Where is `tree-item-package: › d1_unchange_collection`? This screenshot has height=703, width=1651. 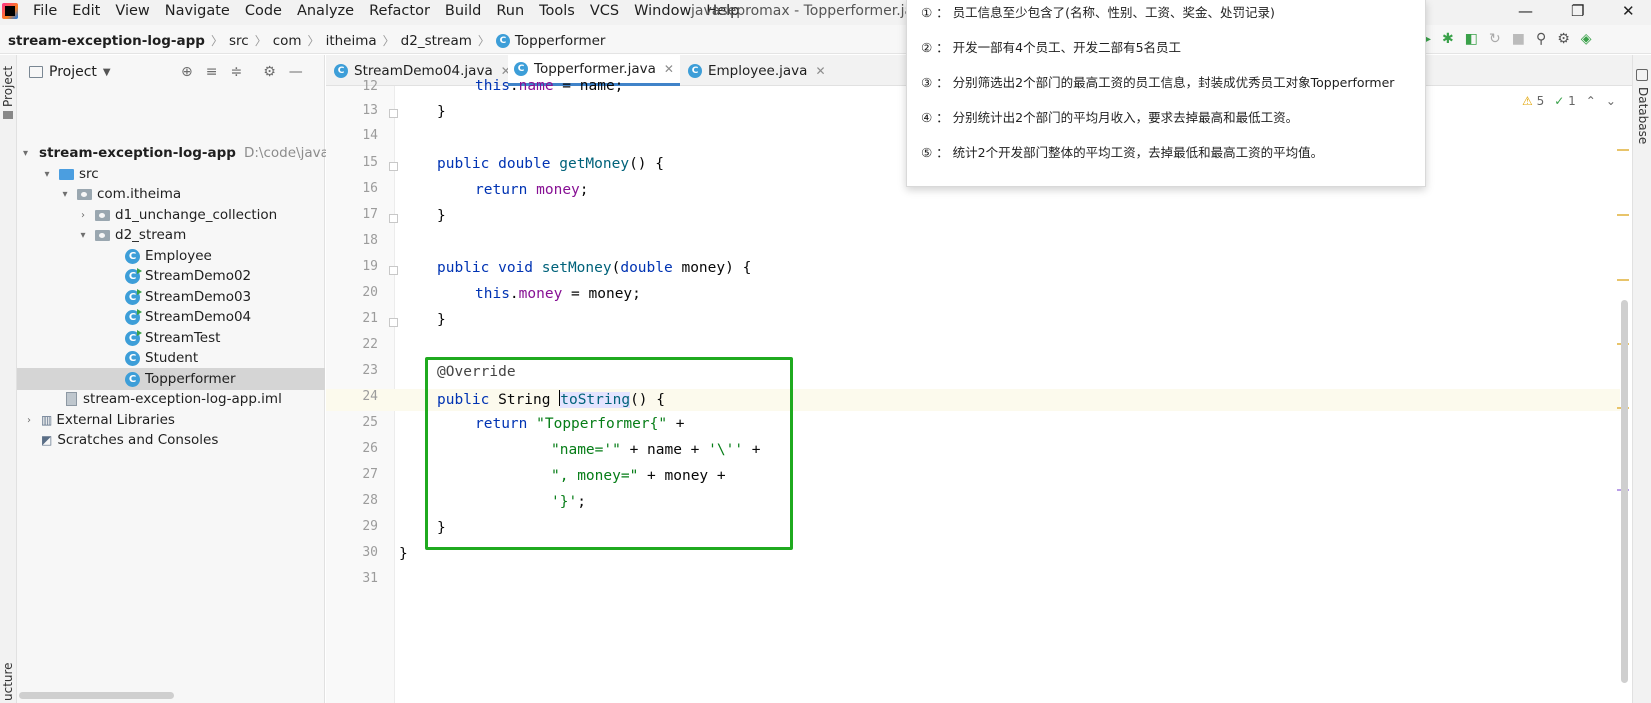 tree-item-package: › d1_unchange_collection is located at coordinates (171, 215).